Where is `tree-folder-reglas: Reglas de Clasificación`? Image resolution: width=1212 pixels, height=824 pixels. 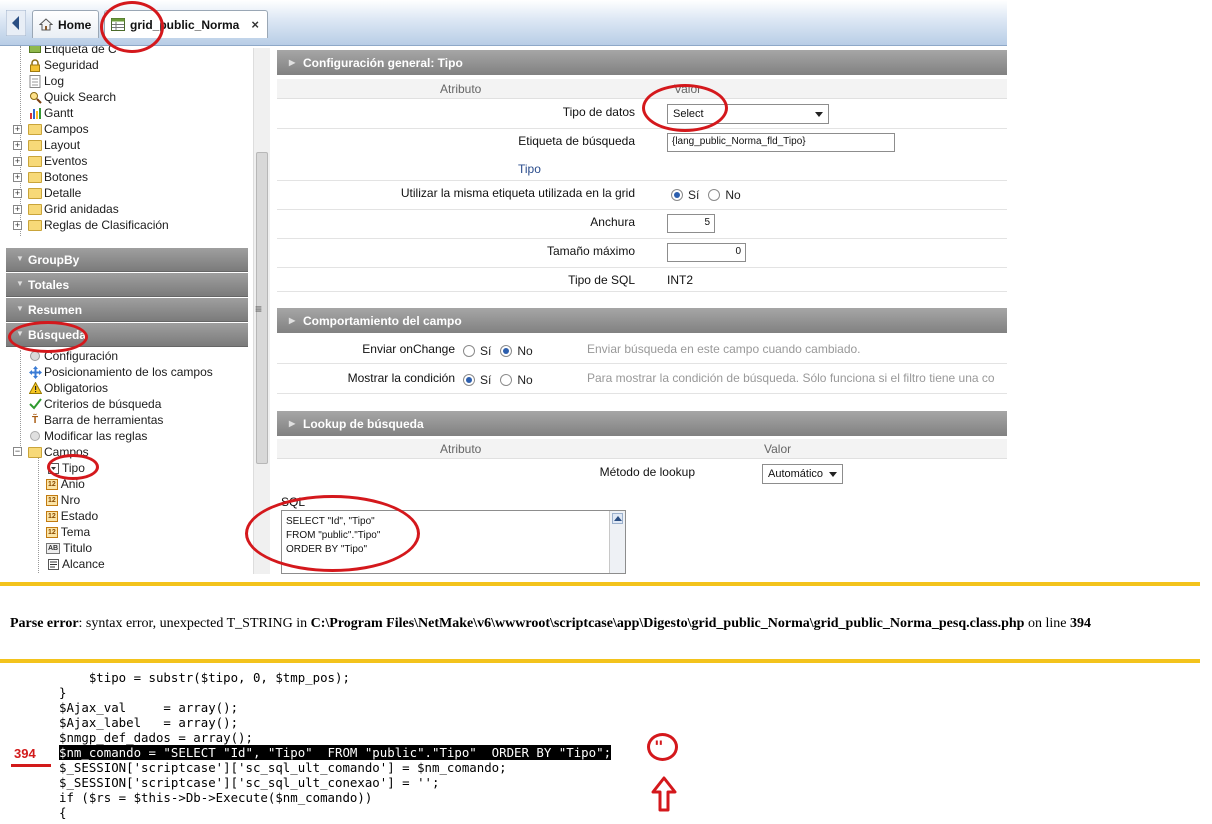 tree-folder-reglas: Reglas de Clasificación is located at coordinates (98, 225).